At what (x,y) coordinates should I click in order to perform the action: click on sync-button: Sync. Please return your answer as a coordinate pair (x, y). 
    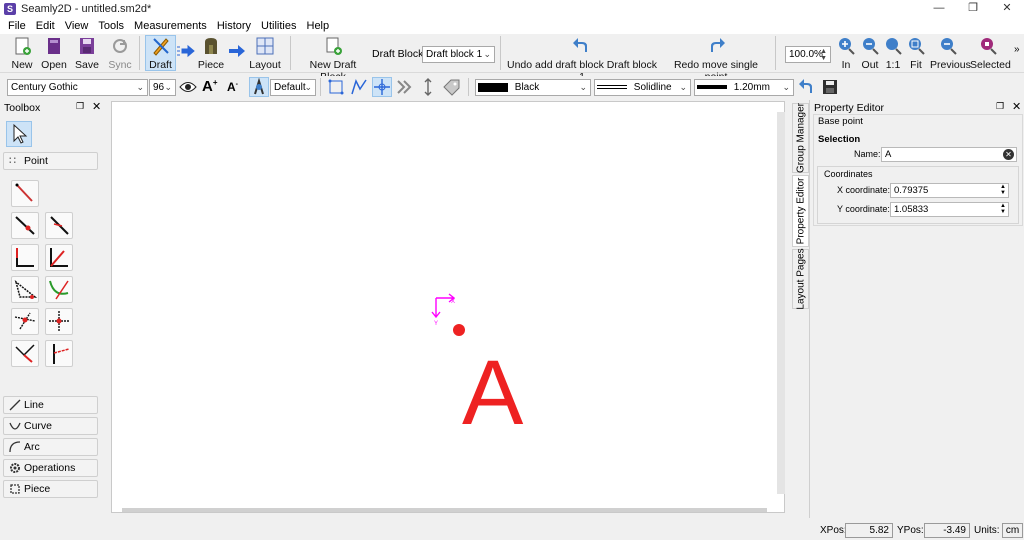
    Looking at the image, I should click on (120, 53).